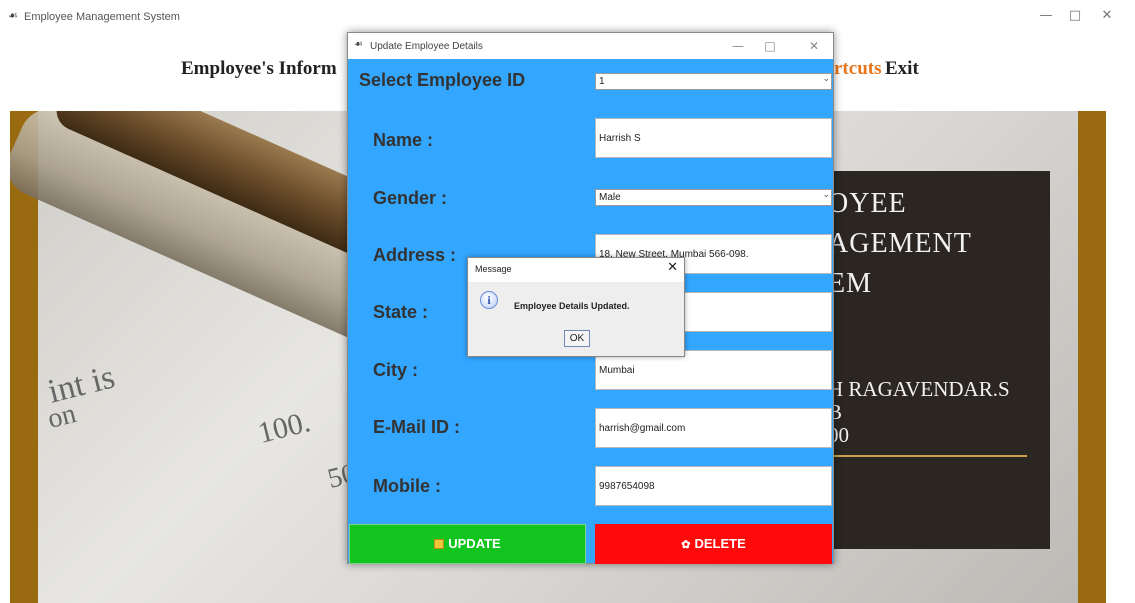 This screenshot has width=1135, height=603. I want to click on edit-icon, so click(439, 544).